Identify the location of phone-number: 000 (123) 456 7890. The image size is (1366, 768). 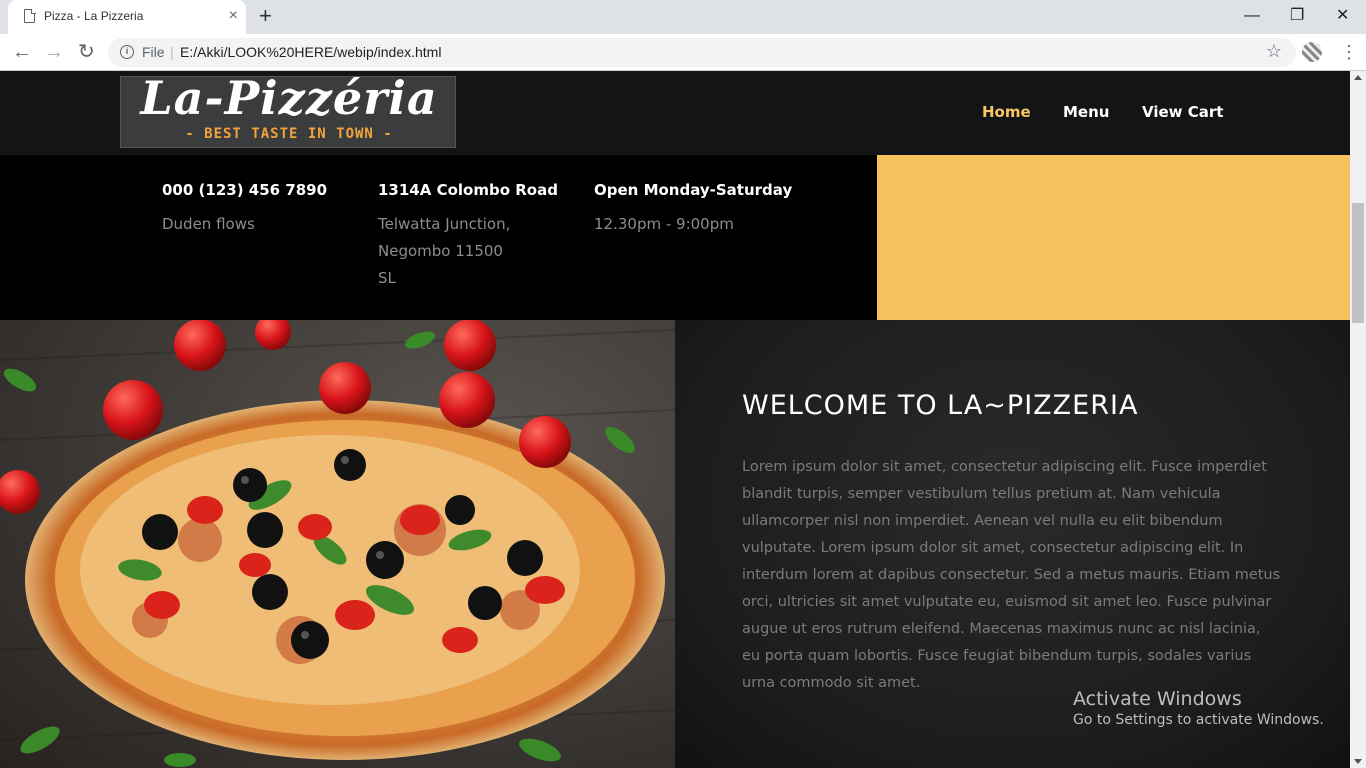
(245, 190).